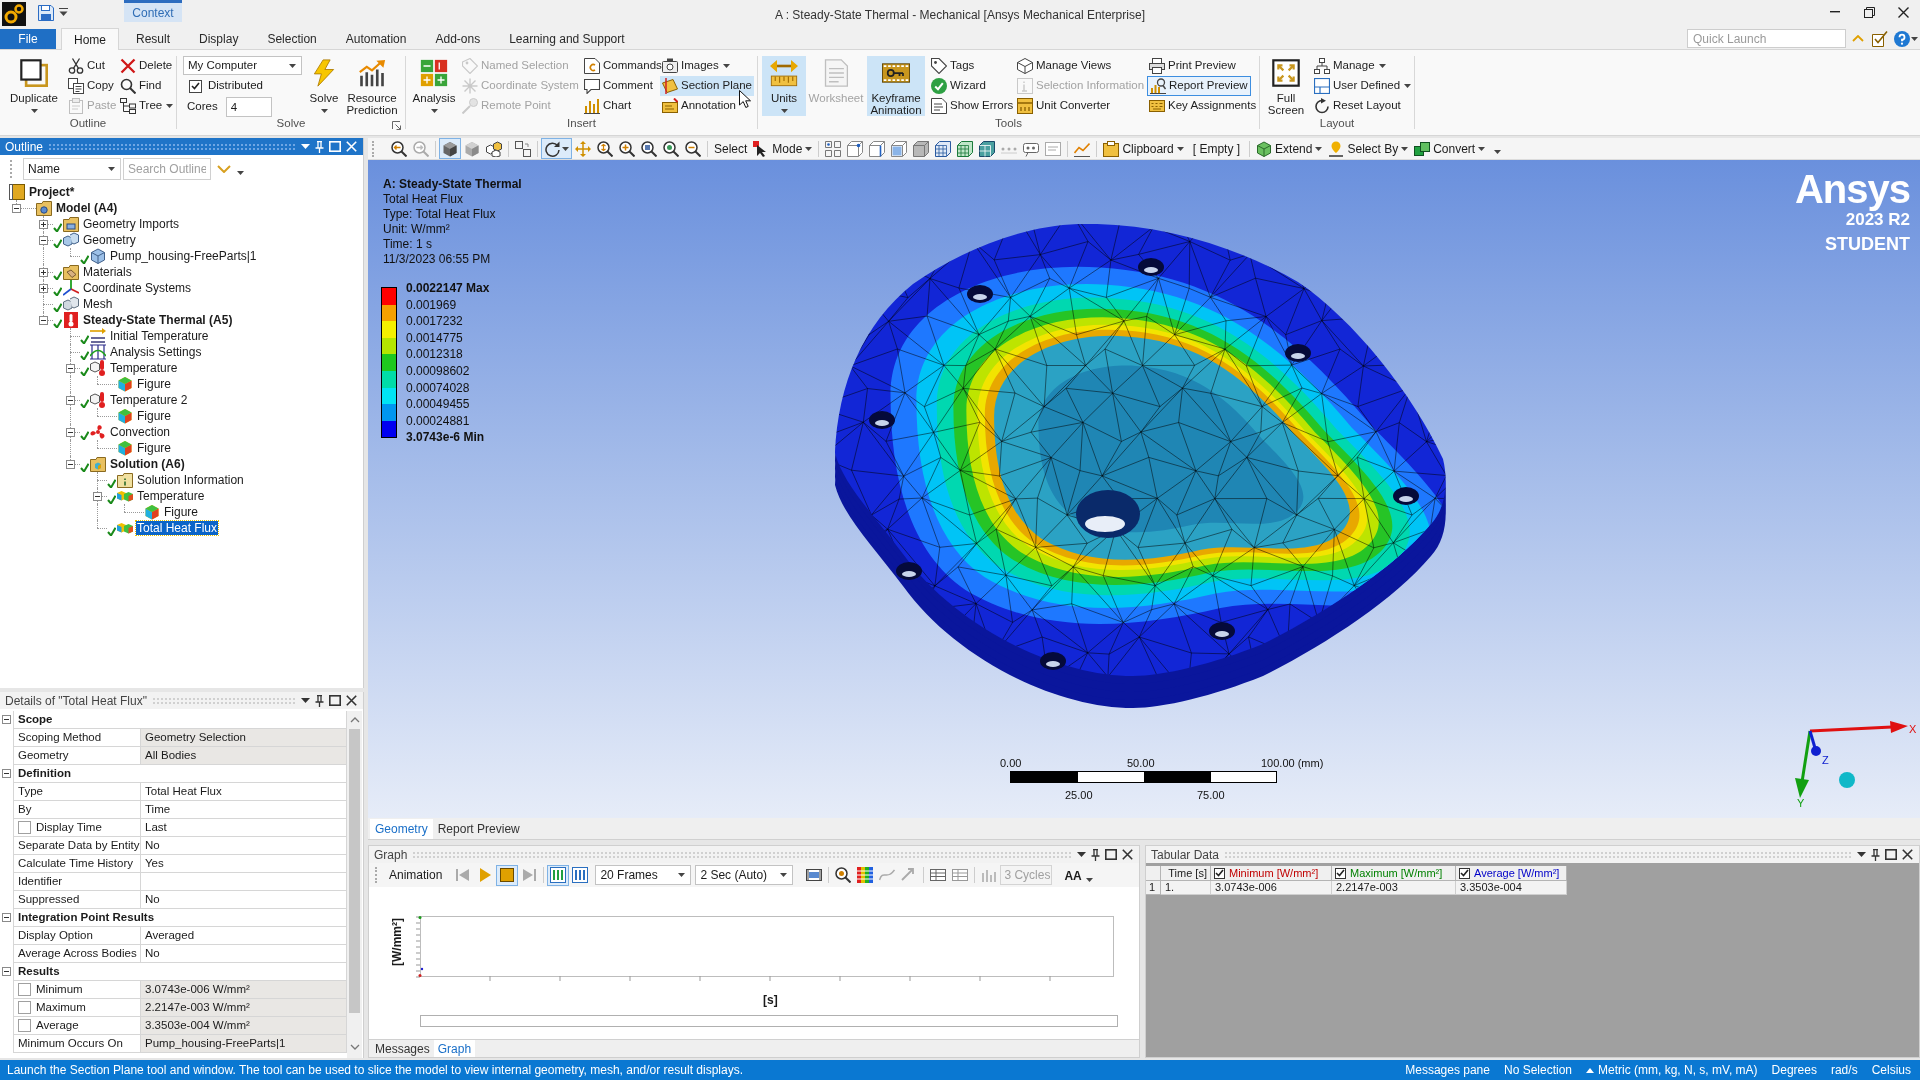  I want to click on tree-item: Initial Temperature, so click(159, 336).